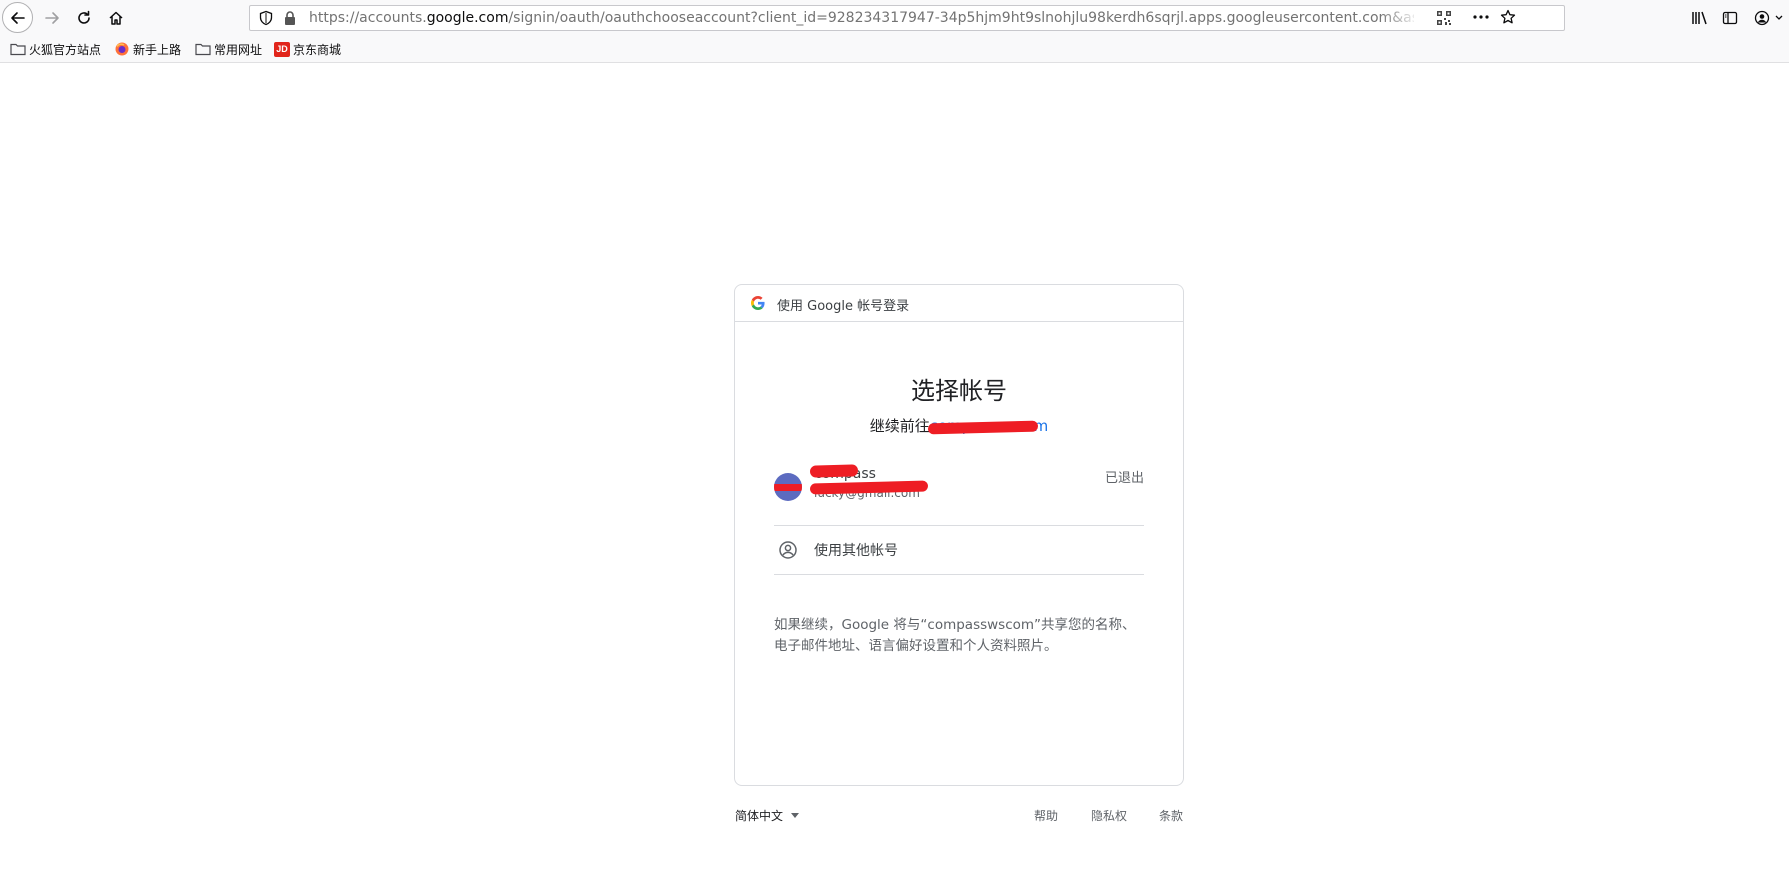 Image resolution: width=1789 pixels, height=875 pixels. Describe the element at coordinates (1444, 20) in the screenshot. I see `qr-code-icon` at that location.